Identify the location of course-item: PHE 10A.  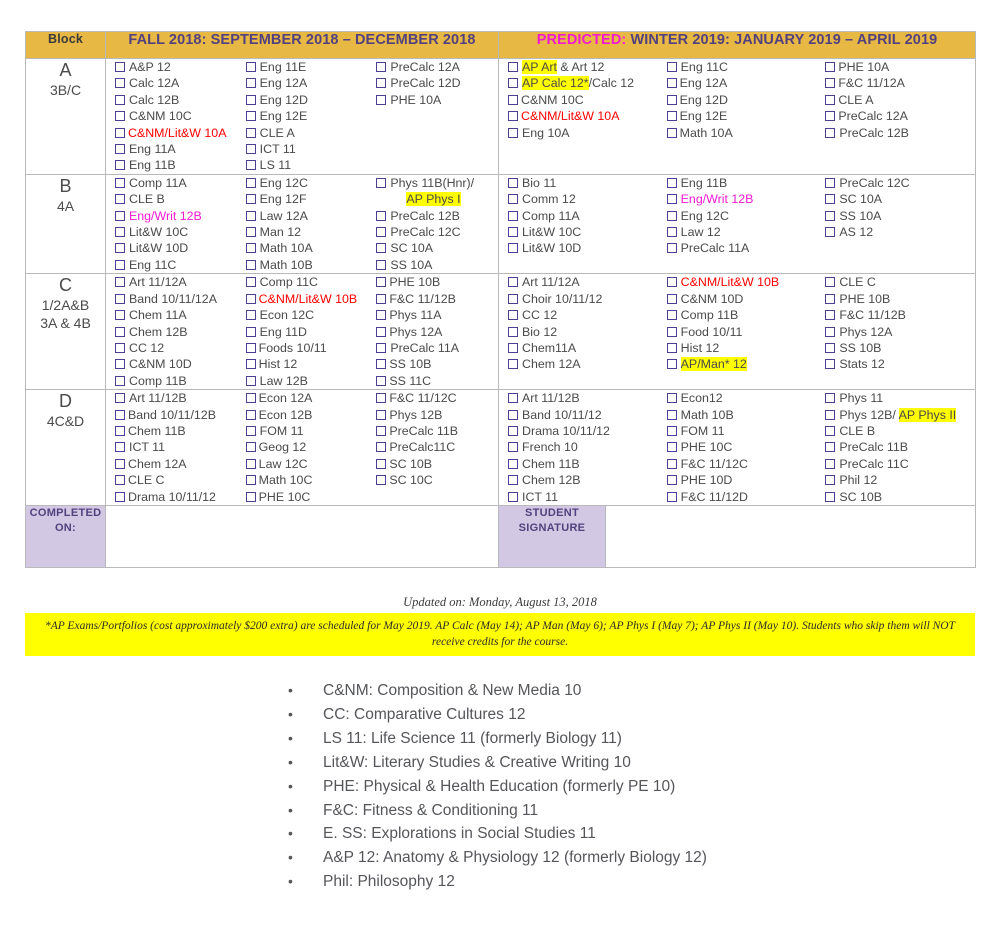
(437, 100).